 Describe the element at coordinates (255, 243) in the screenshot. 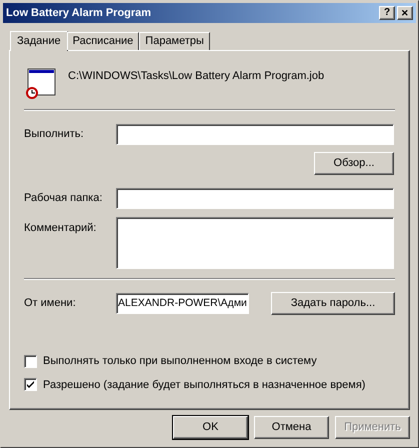

I see `comment-field` at that location.